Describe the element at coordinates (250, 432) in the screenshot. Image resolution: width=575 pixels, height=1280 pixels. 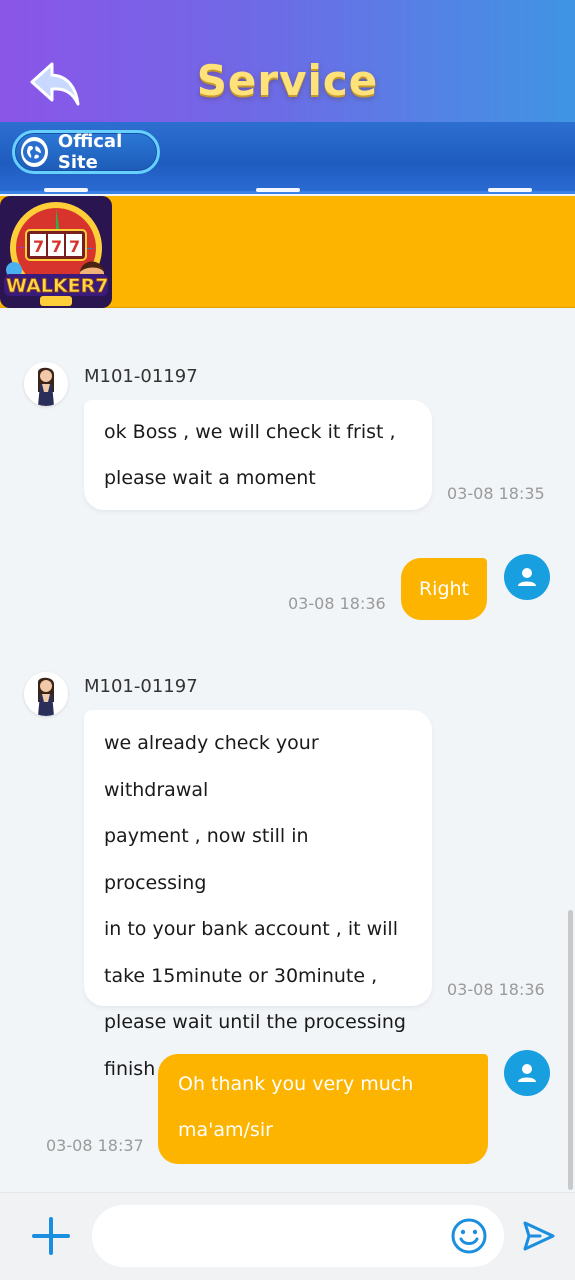
I see `message-text: ok Boss , we will check it frist ,` at that location.